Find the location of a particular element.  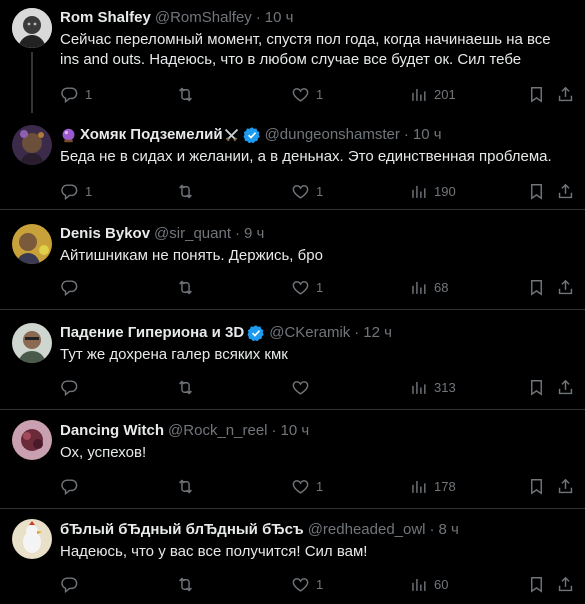

like-button is located at coordinates (303, 387).